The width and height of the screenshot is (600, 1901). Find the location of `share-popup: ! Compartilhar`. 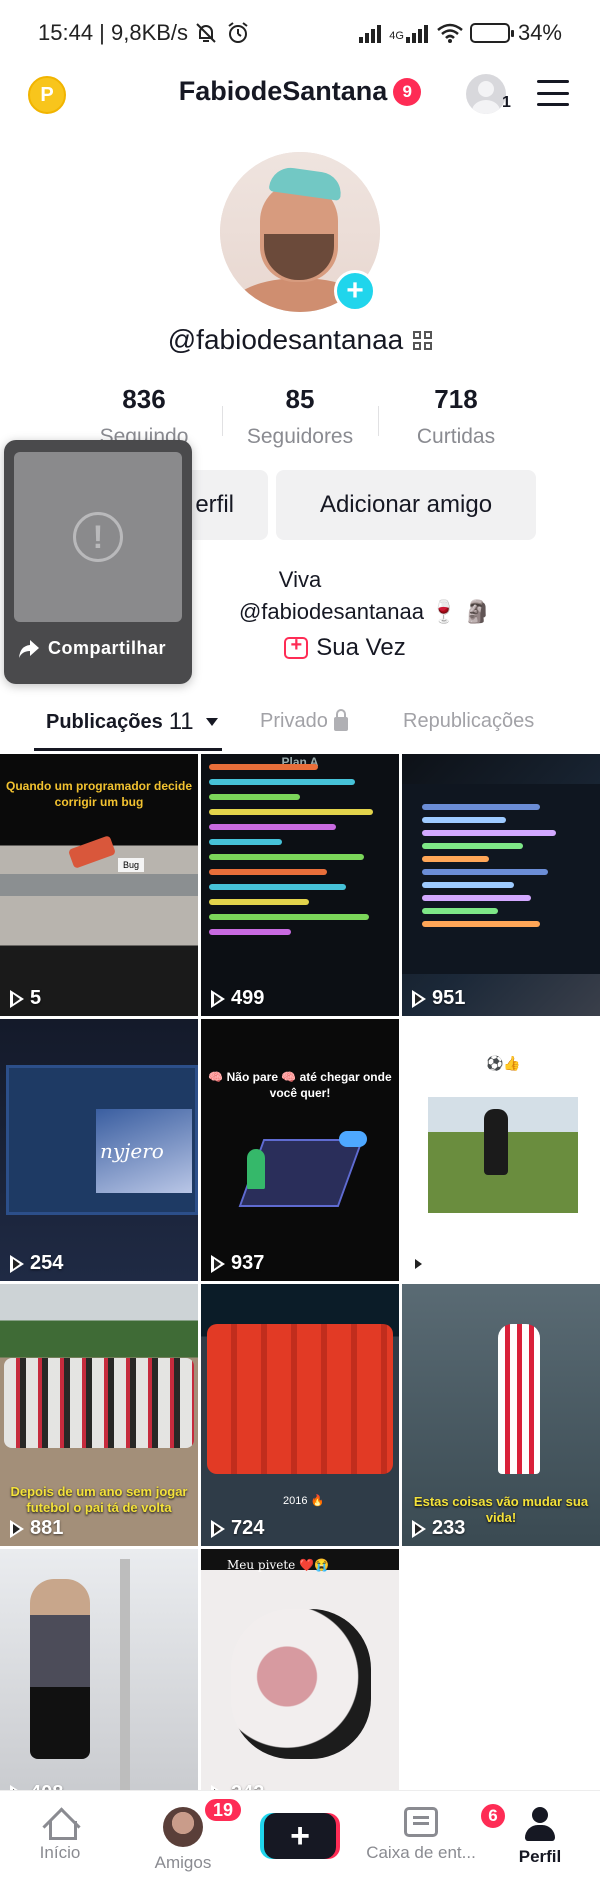

share-popup: ! Compartilhar is located at coordinates (98, 562).